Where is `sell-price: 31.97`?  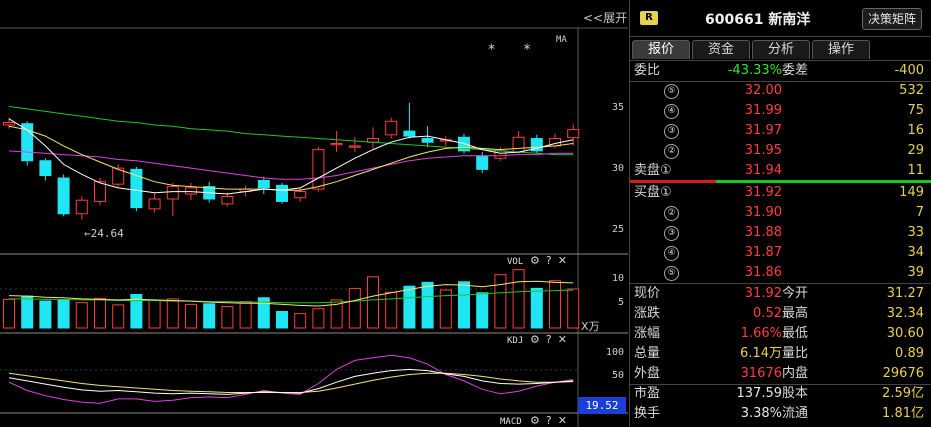 sell-price: 31.97 is located at coordinates (763, 130).